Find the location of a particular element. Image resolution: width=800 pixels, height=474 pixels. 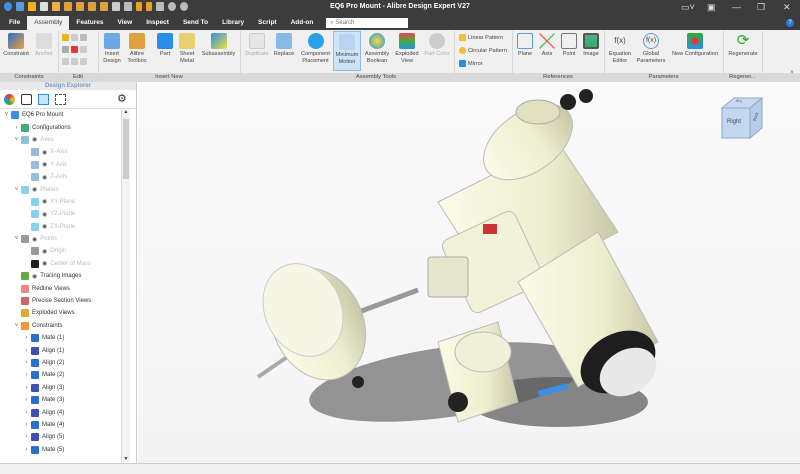

tree-node: › Mate (5) is located at coordinates (60, 450).